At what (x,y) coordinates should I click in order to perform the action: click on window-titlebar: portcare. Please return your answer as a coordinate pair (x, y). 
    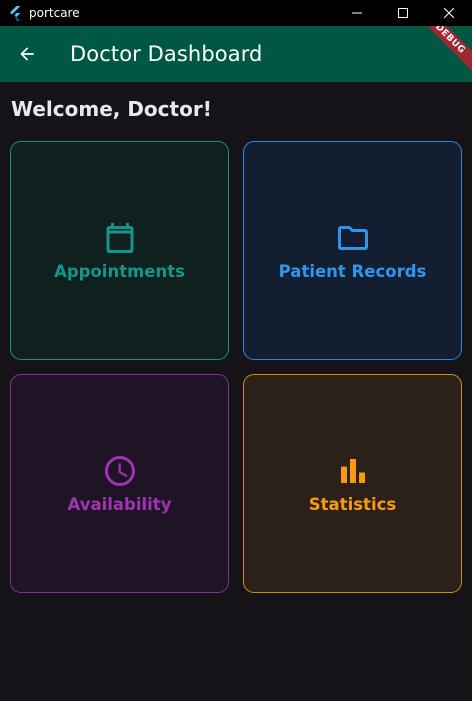
    Looking at the image, I should click on (236, 13).